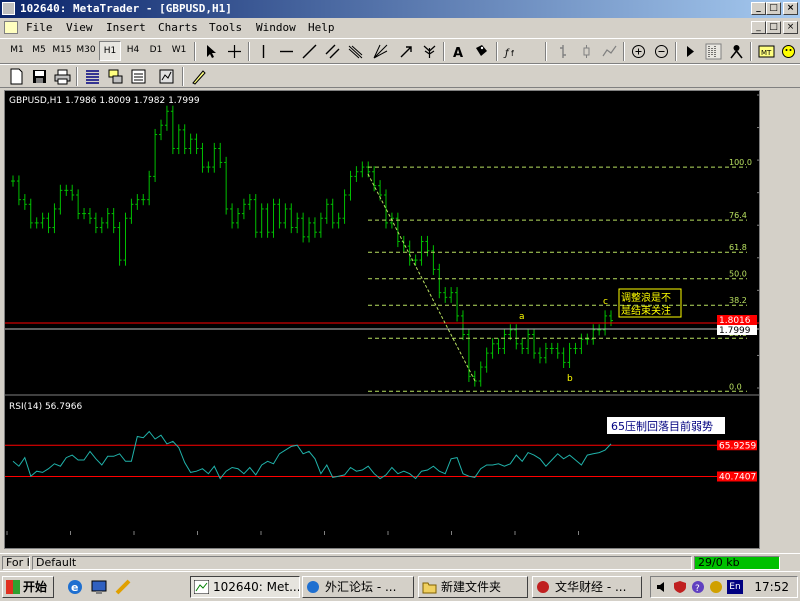 This screenshot has width=800, height=601. What do you see at coordinates (738, 300) in the screenshot?
I see `fib-level-label: 38.2` at bounding box center [738, 300].